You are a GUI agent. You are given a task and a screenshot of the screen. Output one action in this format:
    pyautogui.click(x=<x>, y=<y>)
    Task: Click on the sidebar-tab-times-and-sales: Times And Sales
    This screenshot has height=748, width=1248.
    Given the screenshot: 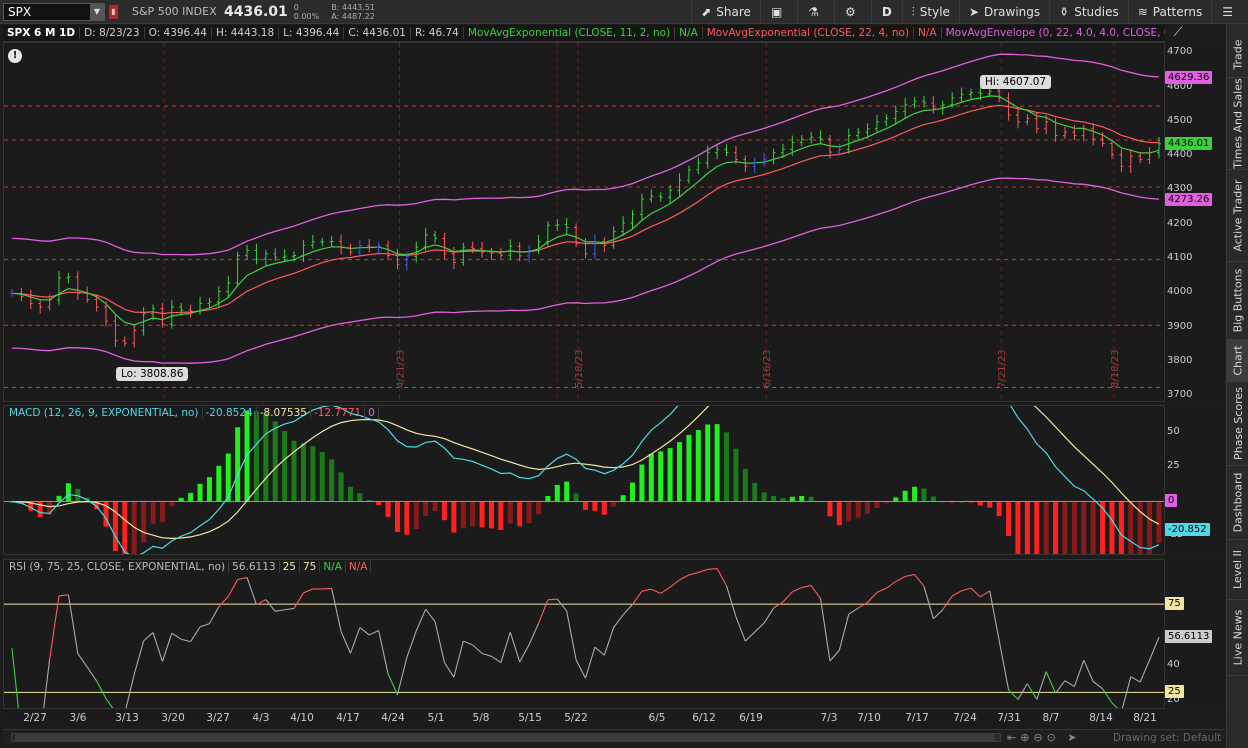 What is the action you would take?
    pyautogui.click(x=1237, y=124)
    